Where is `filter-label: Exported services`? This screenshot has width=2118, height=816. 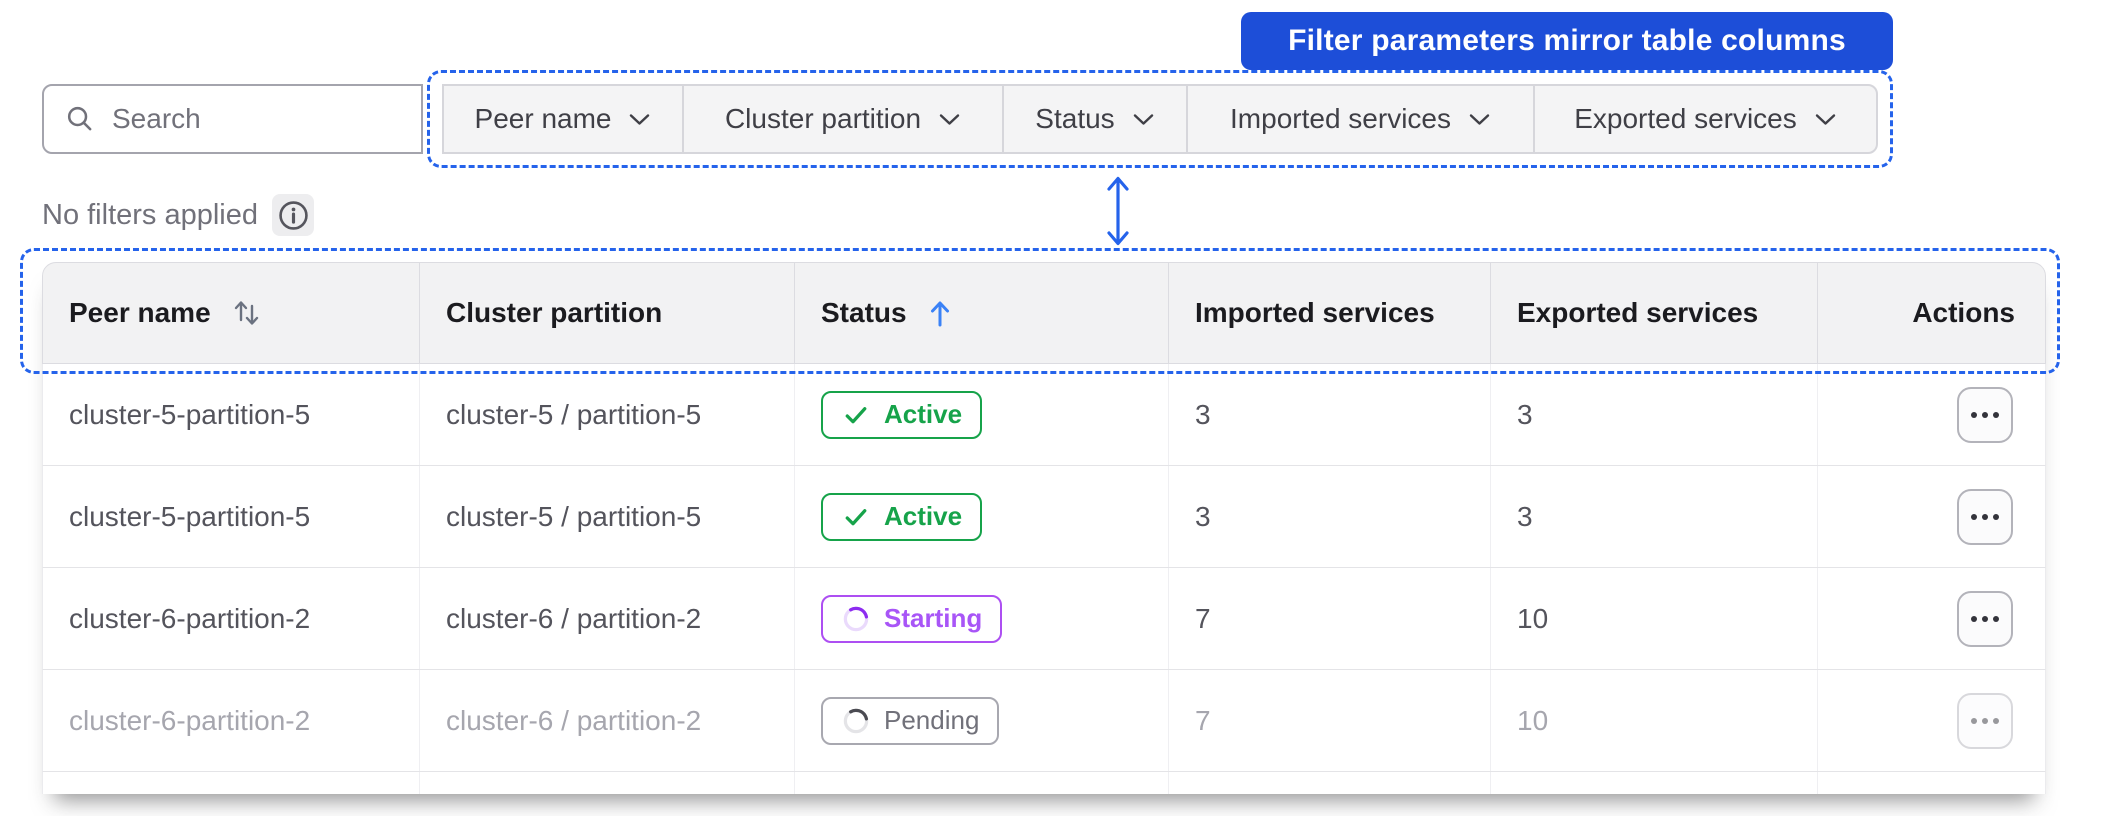
filter-label: Exported services is located at coordinates (1685, 118).